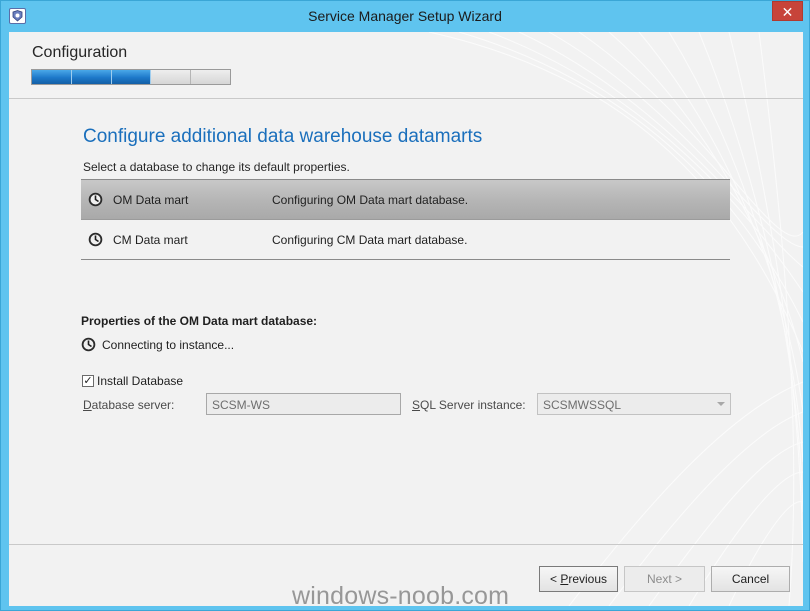 This screenshot has height=611, width=810. I want to click on datamart-name: CM Data mart, so click(150, 240).